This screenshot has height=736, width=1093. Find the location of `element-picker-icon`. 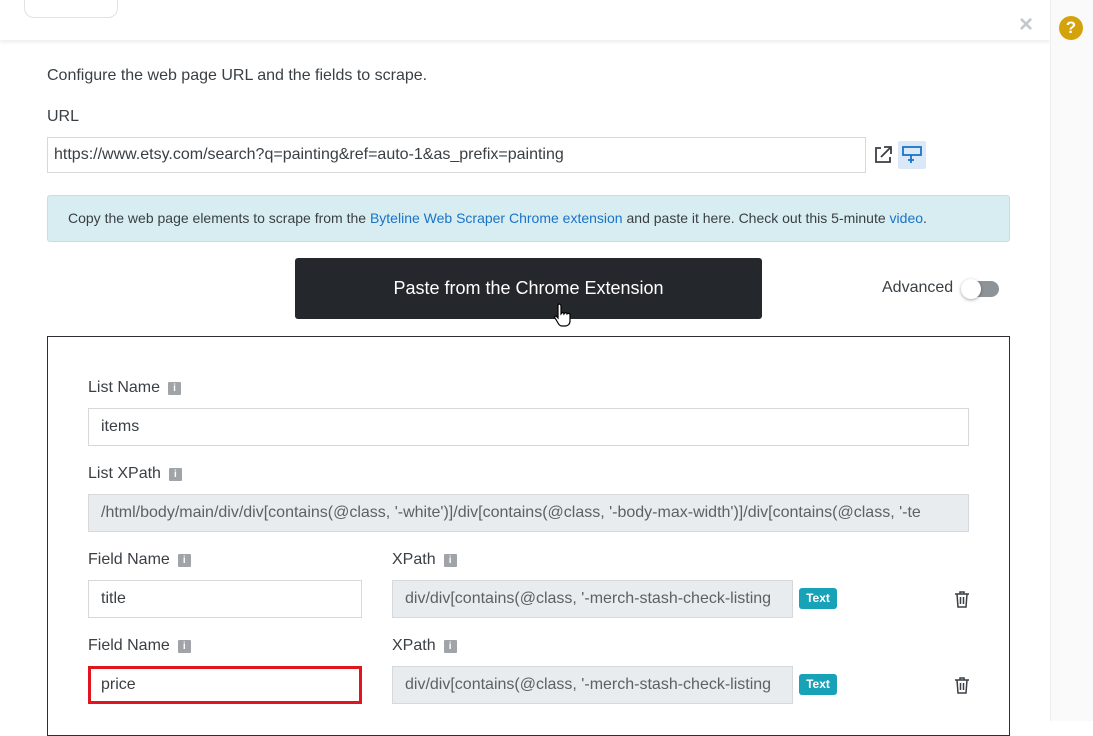

element-picker-icon is located at coordinates (912, 154).